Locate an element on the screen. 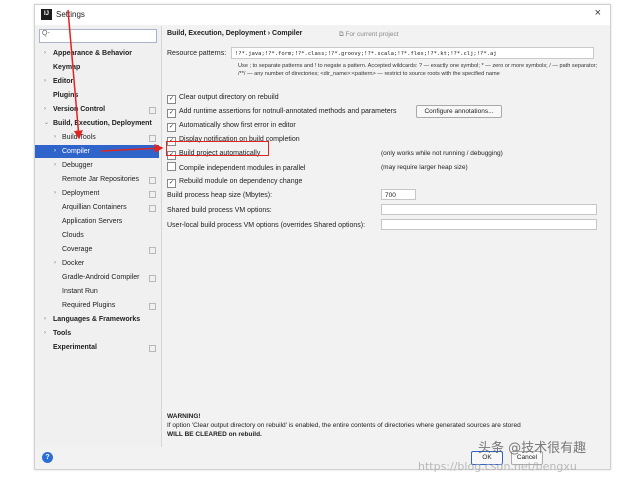 The image size is (631, 492). sidebar-item-application-servers: Application Servers is located at coordinates (97, 221).